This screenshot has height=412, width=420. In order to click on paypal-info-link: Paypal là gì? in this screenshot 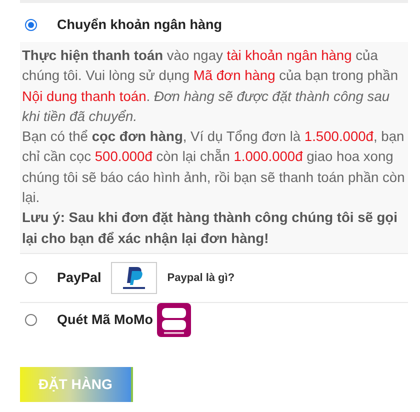, I will do `click(201, 278)`.